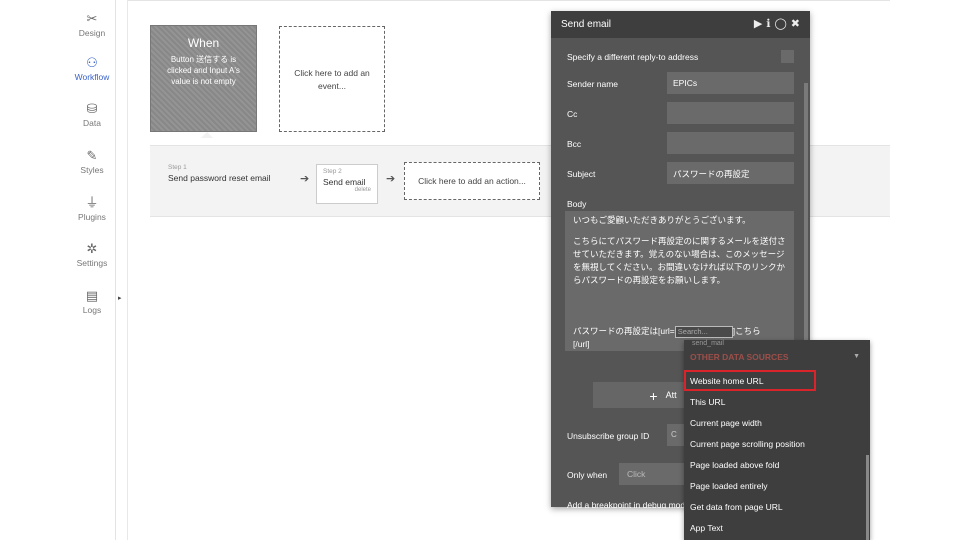 Image resolution: width=960 pixels, height=540 pixels. I want to click on body-label: Body, so click(577, 204).